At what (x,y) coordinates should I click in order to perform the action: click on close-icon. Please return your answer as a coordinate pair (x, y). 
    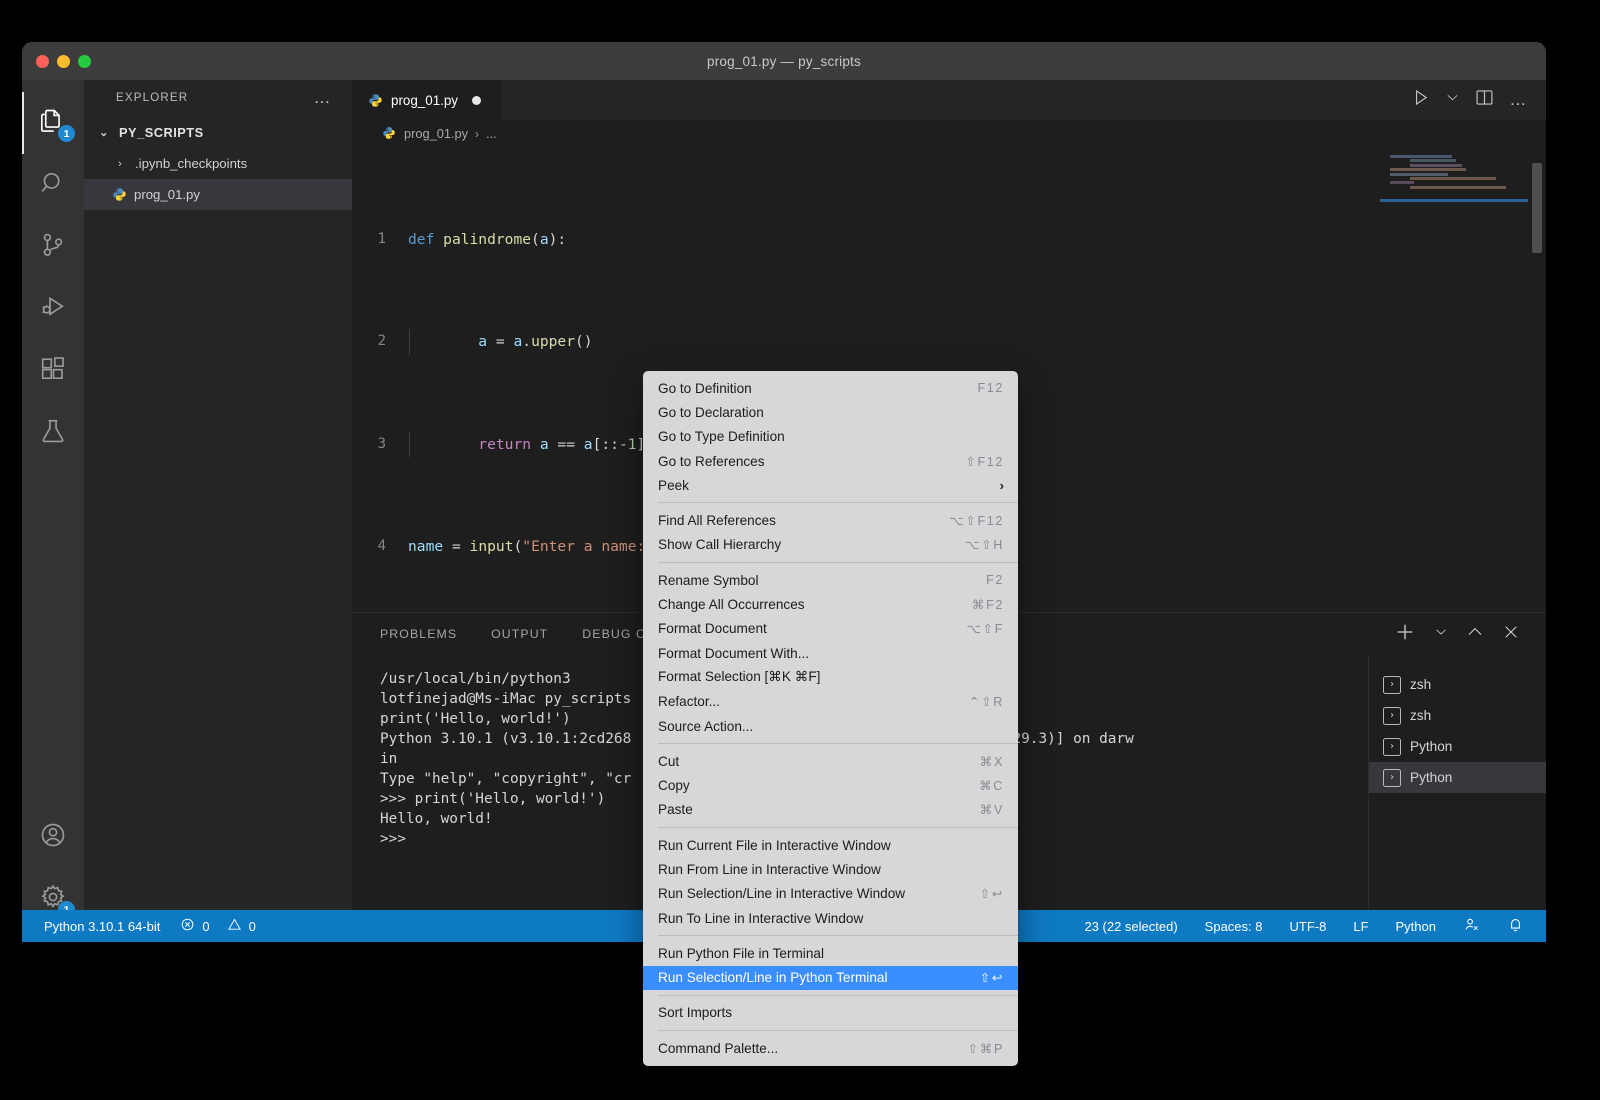
    Looking at the image, I should click on (1511, 634).